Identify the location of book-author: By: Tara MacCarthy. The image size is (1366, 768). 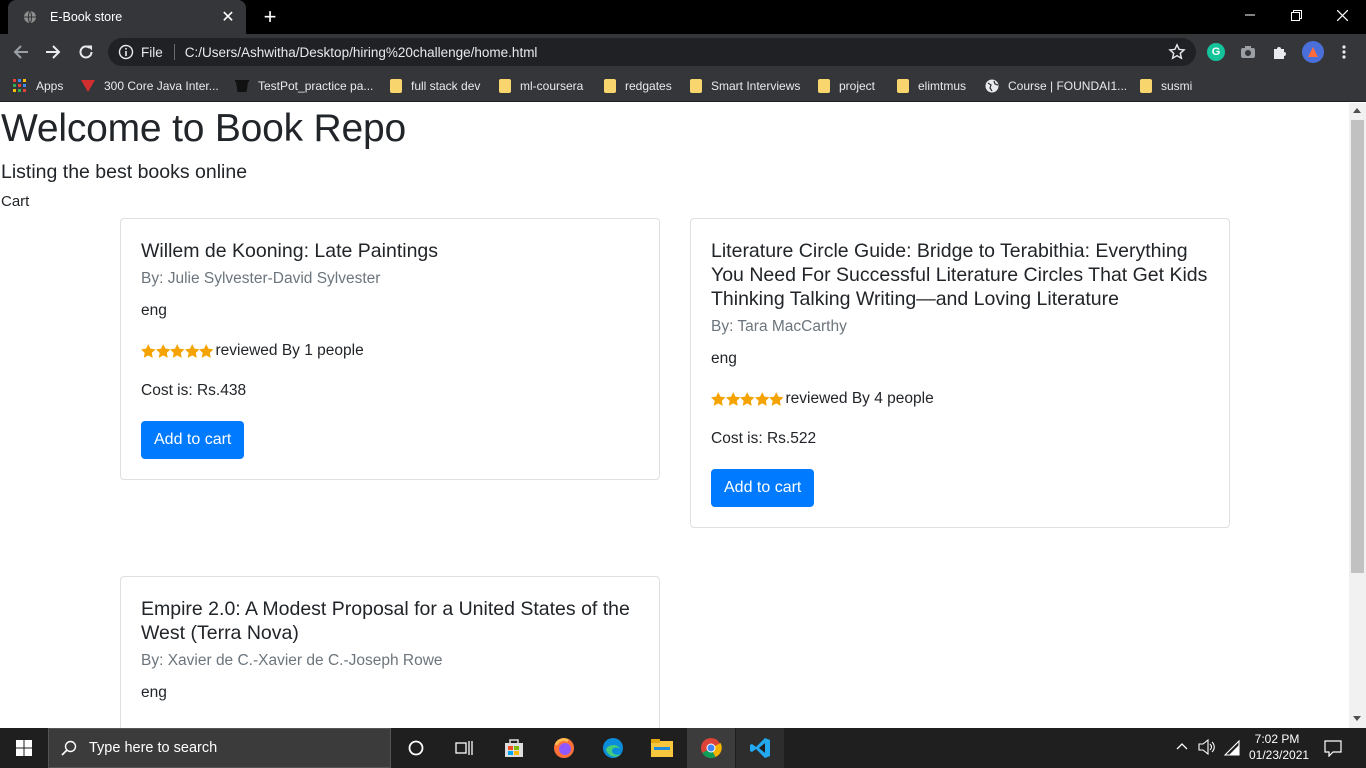
(779, 326).